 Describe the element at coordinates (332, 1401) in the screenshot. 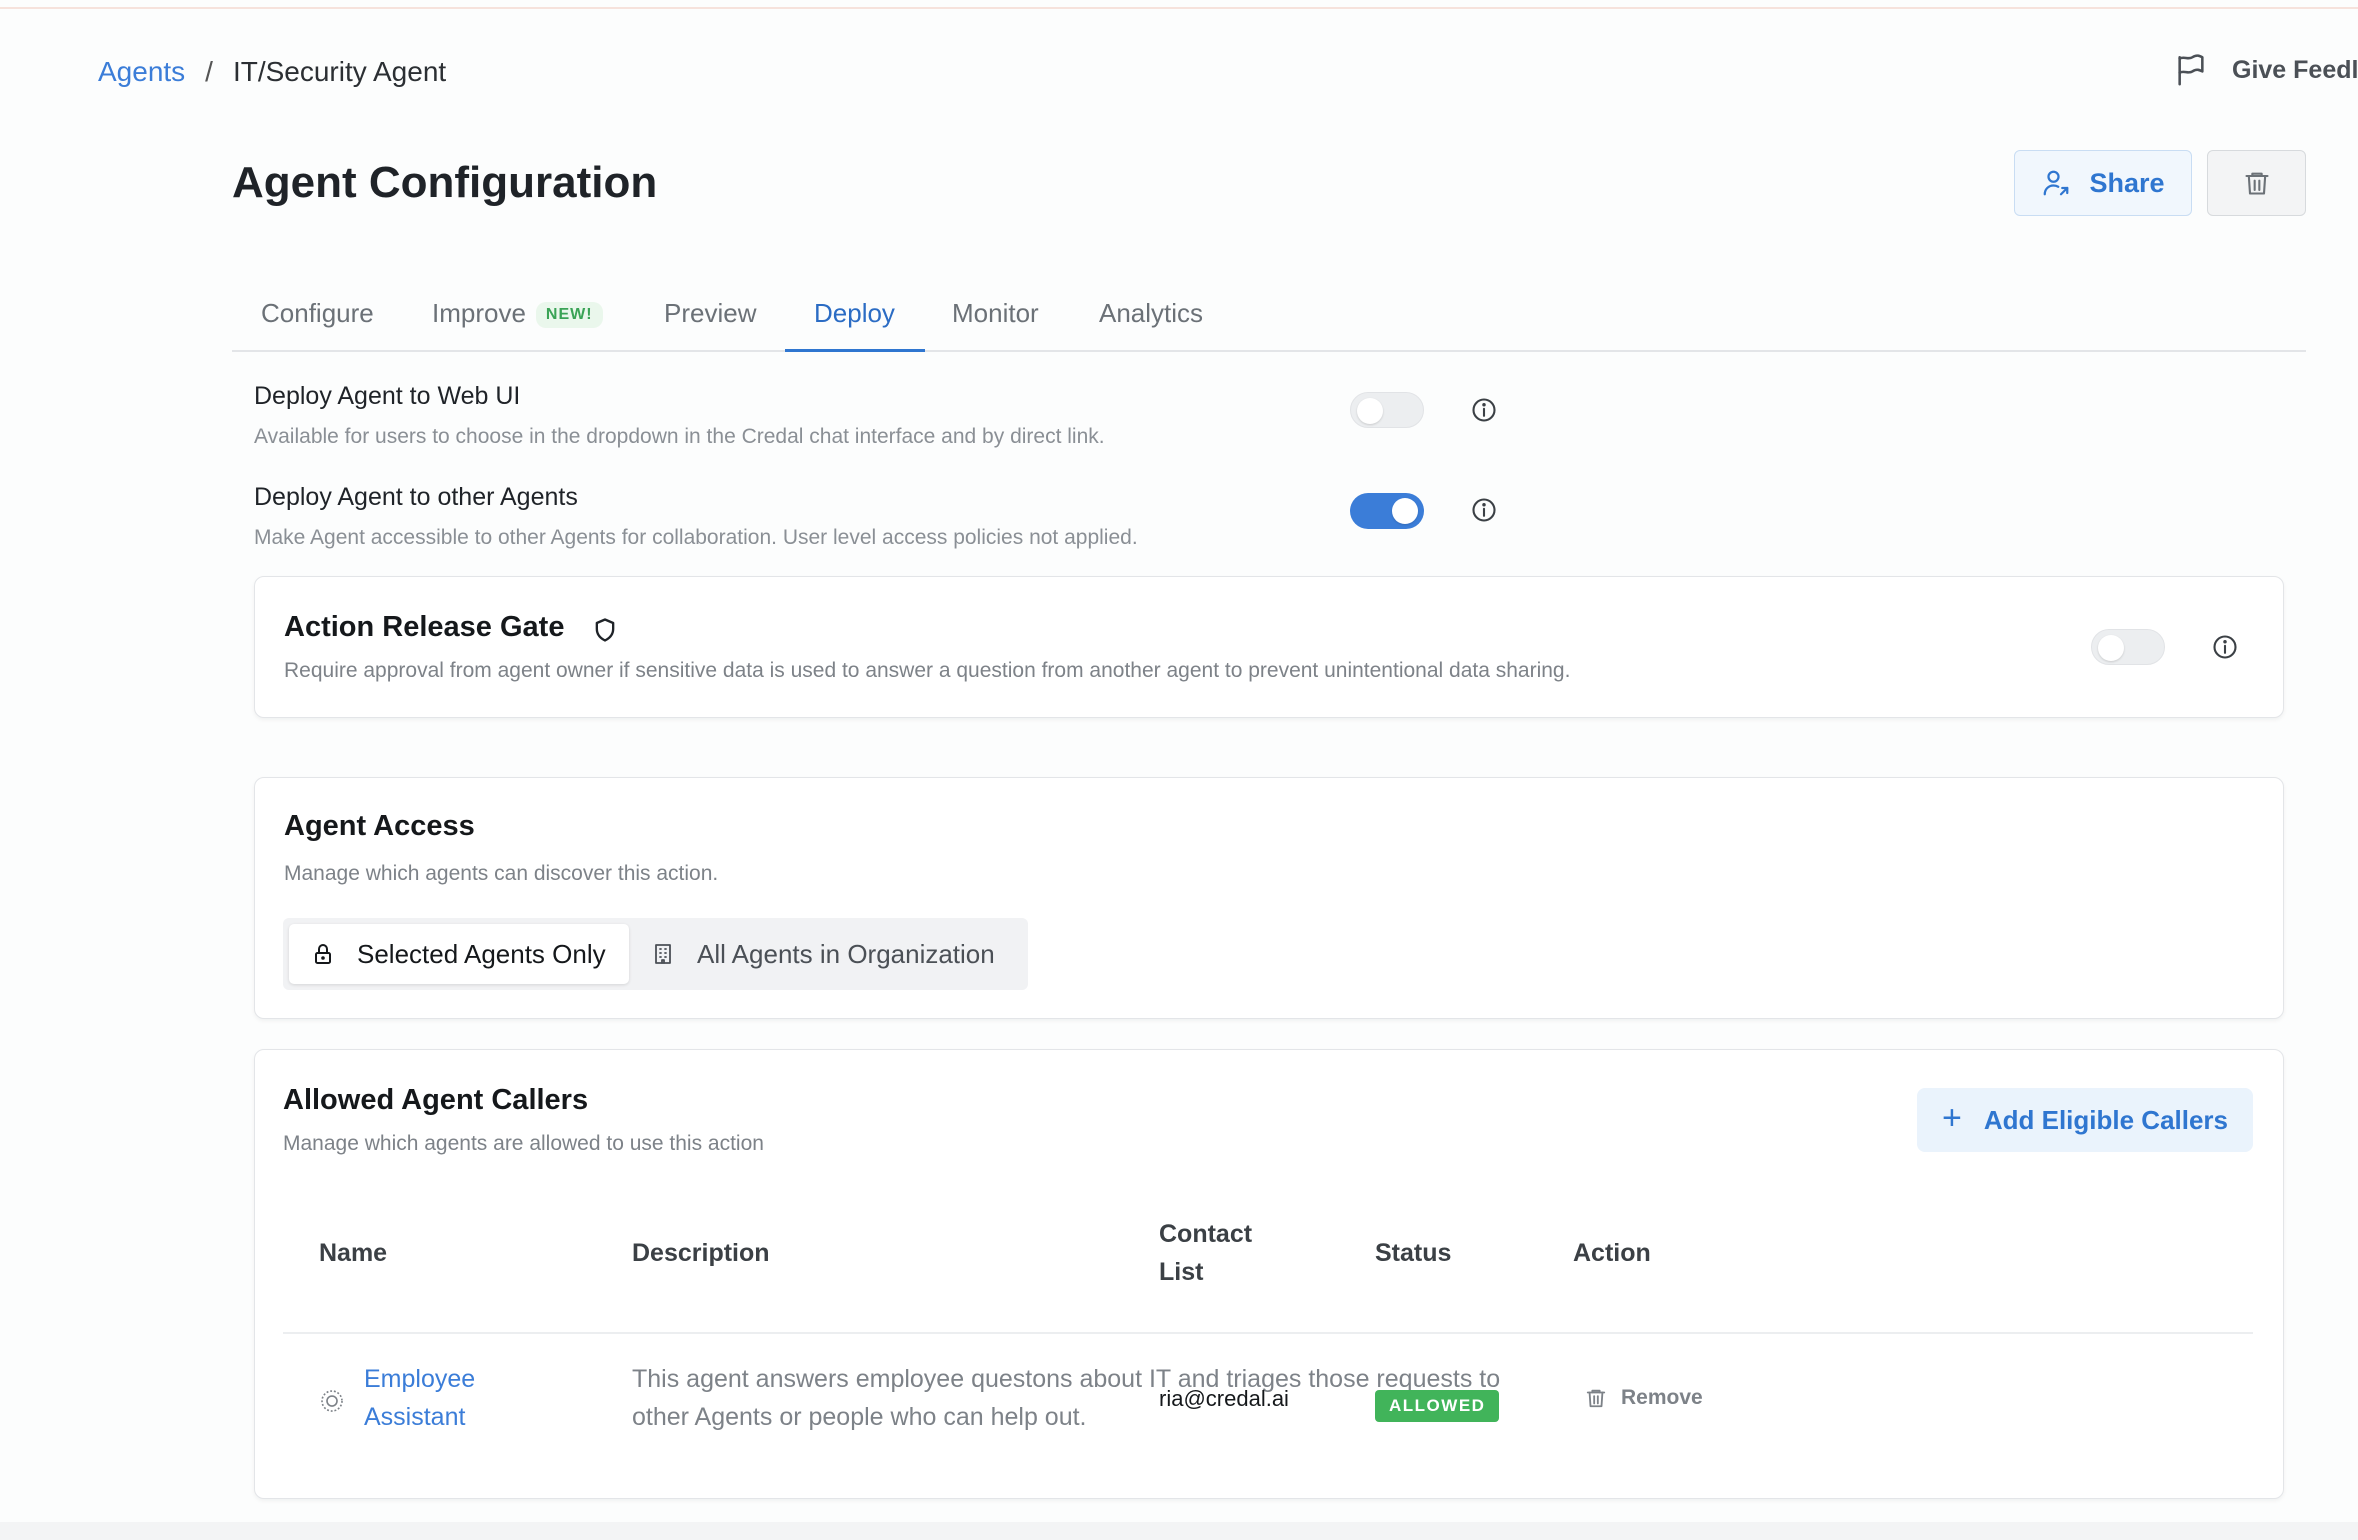

I see `agent-avatar-icon` at that location.